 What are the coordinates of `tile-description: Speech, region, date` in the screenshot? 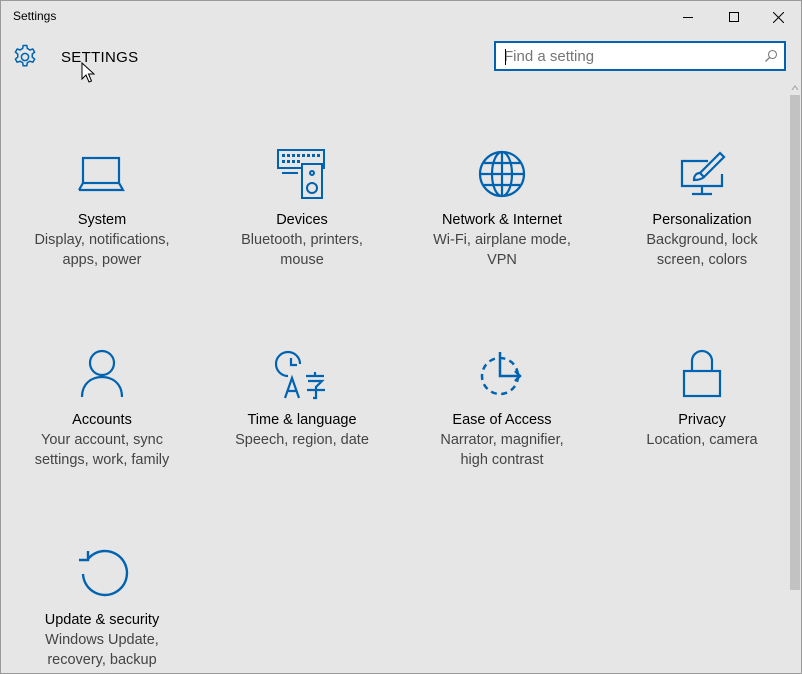 It's located at (302, 440).